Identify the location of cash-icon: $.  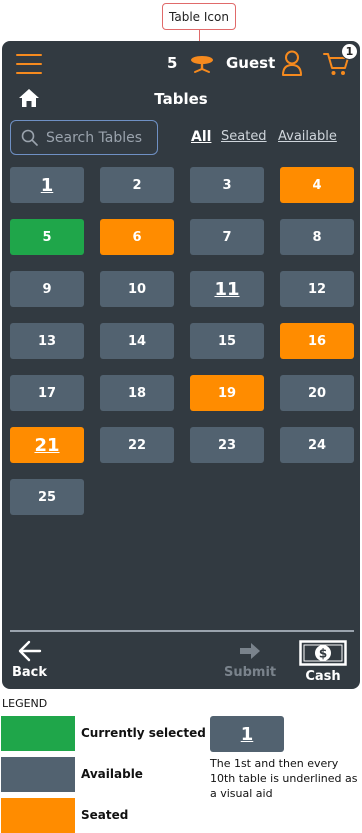
(323, 653).